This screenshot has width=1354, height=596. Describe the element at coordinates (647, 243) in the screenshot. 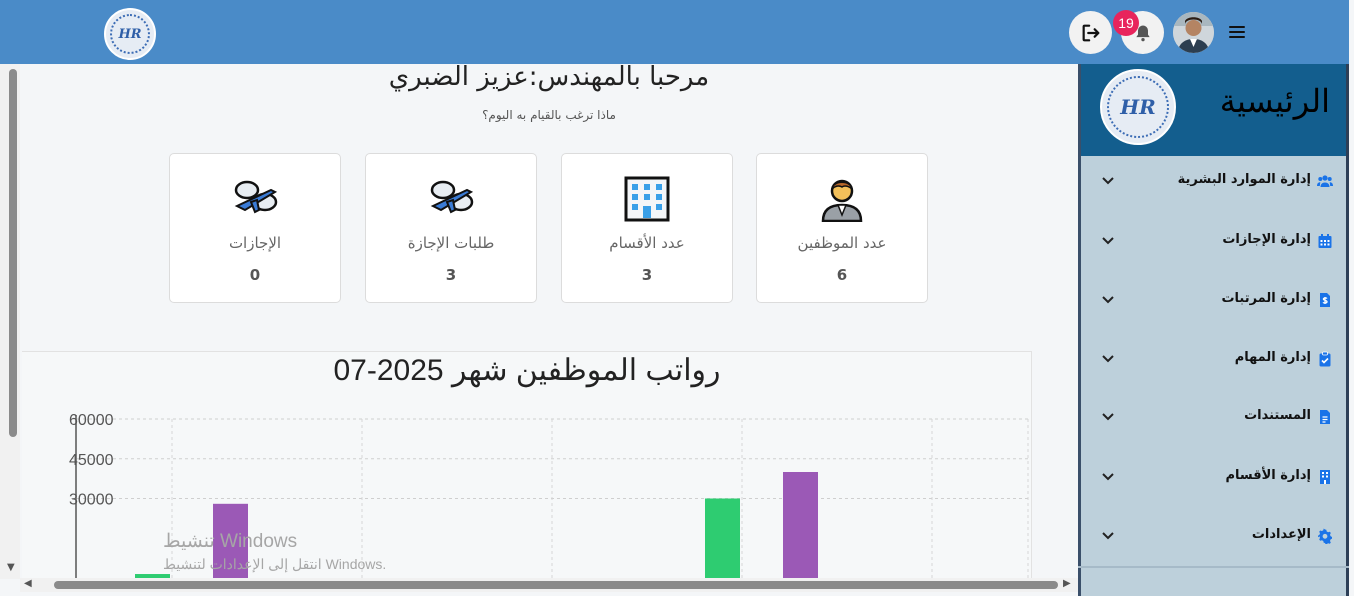

I see `card-departments-label: عدد الأقسام` at that location.